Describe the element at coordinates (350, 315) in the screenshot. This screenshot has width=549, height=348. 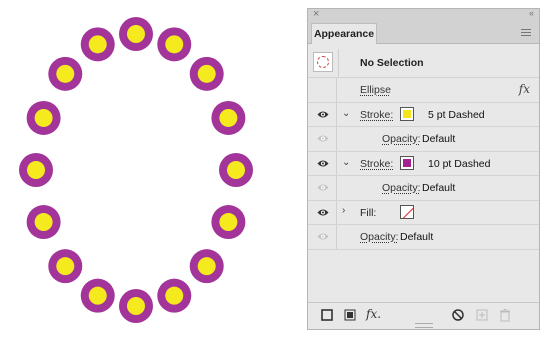
I see `add-new-fill-icon` at that location.